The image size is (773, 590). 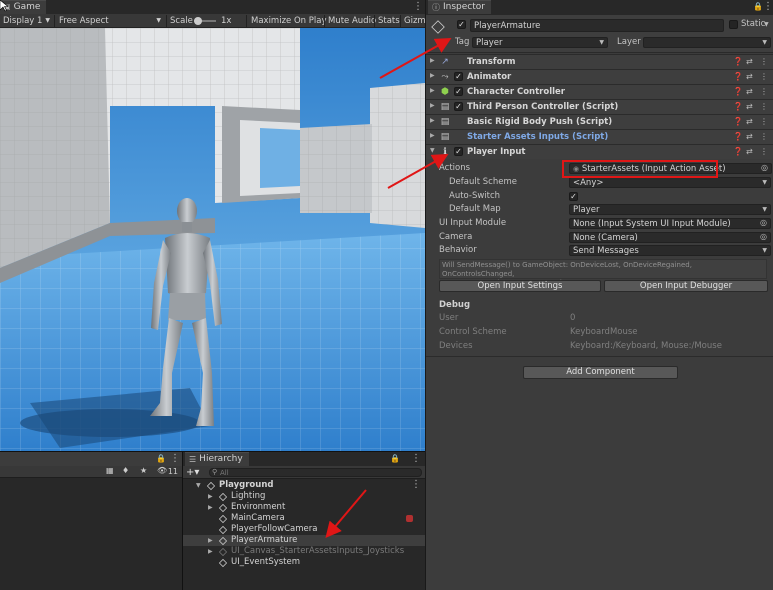 I want to click on hierarchy-search-input: ⚲ All, so click(x=315, y=472).